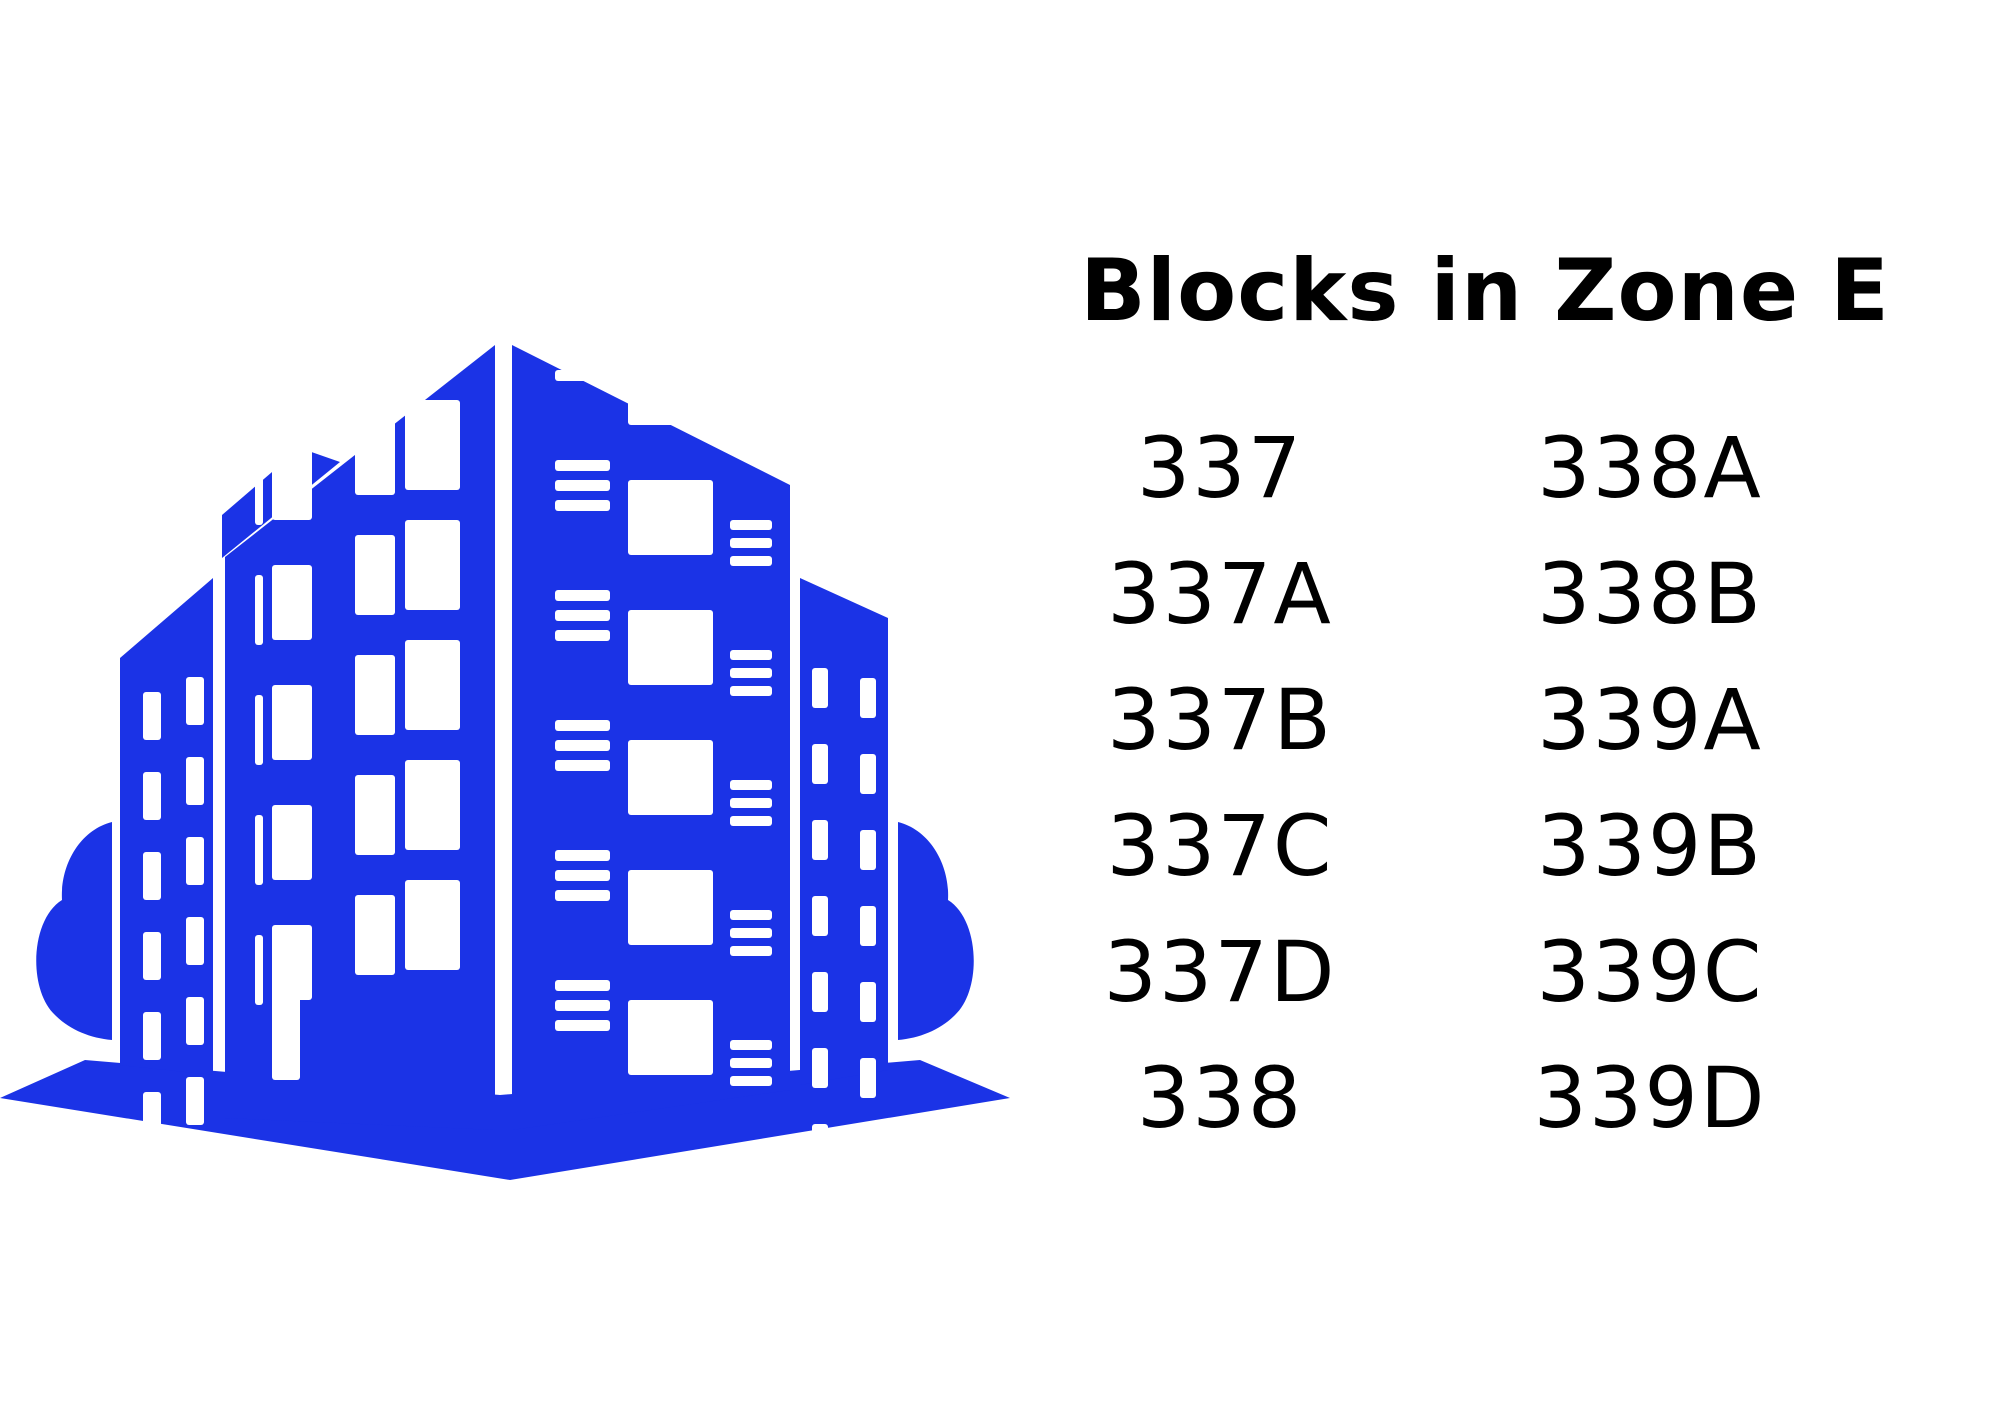 The width and height of the screenshot is (2000, 1414). Describe the element at coordinates (1220, 846) in the screenshot. I see `block-label: 337C` at that location.